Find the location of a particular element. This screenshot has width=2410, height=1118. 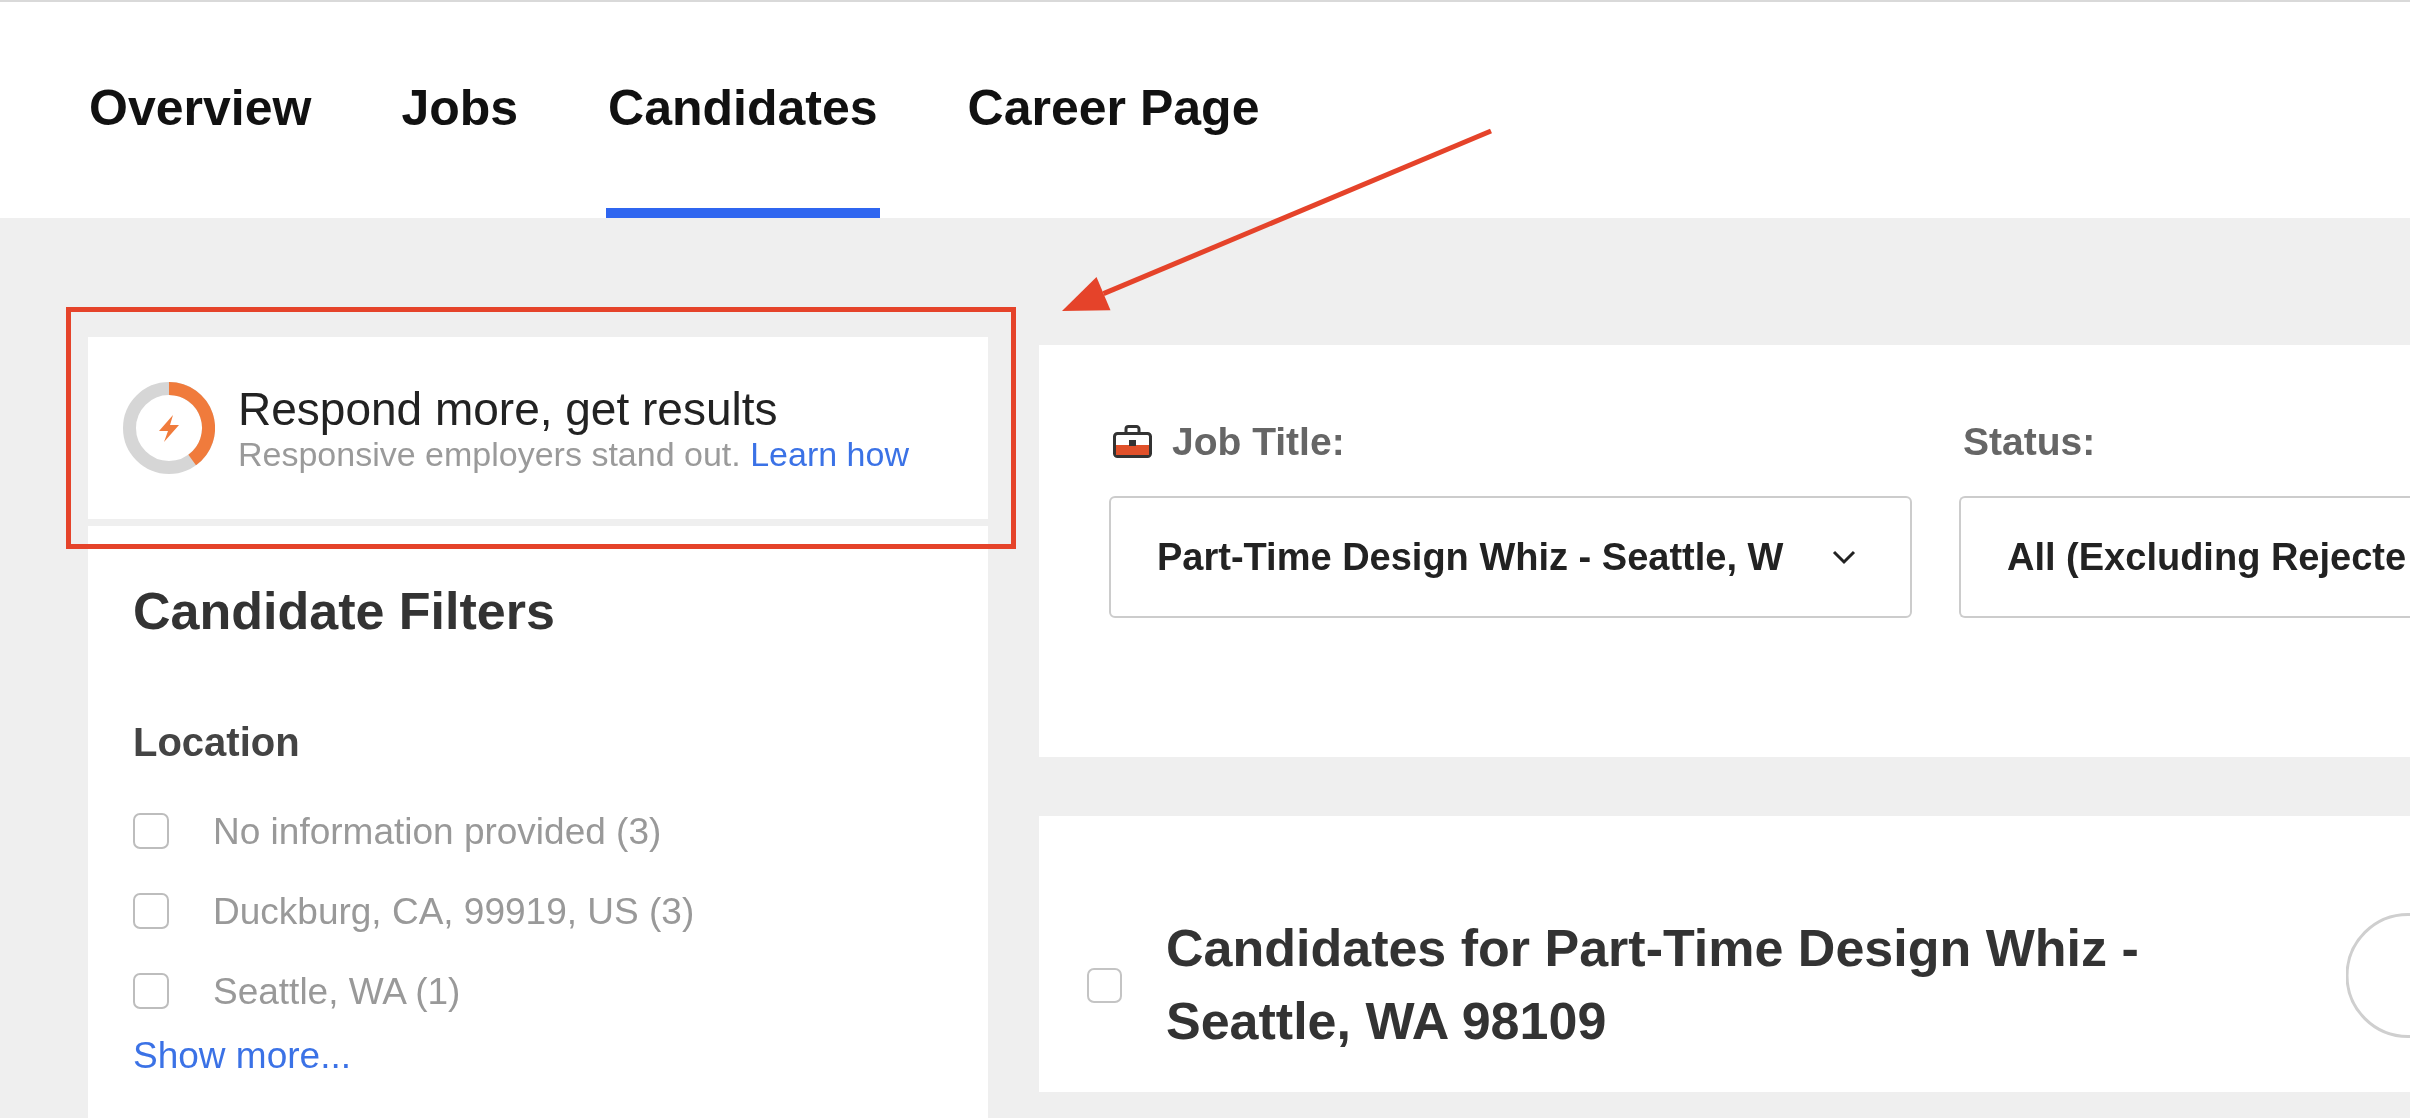

candidate-list-title: Candidates for Part-Time Design Whiz - Seattle, WA 98109 is located at coordinates (1653, 985).